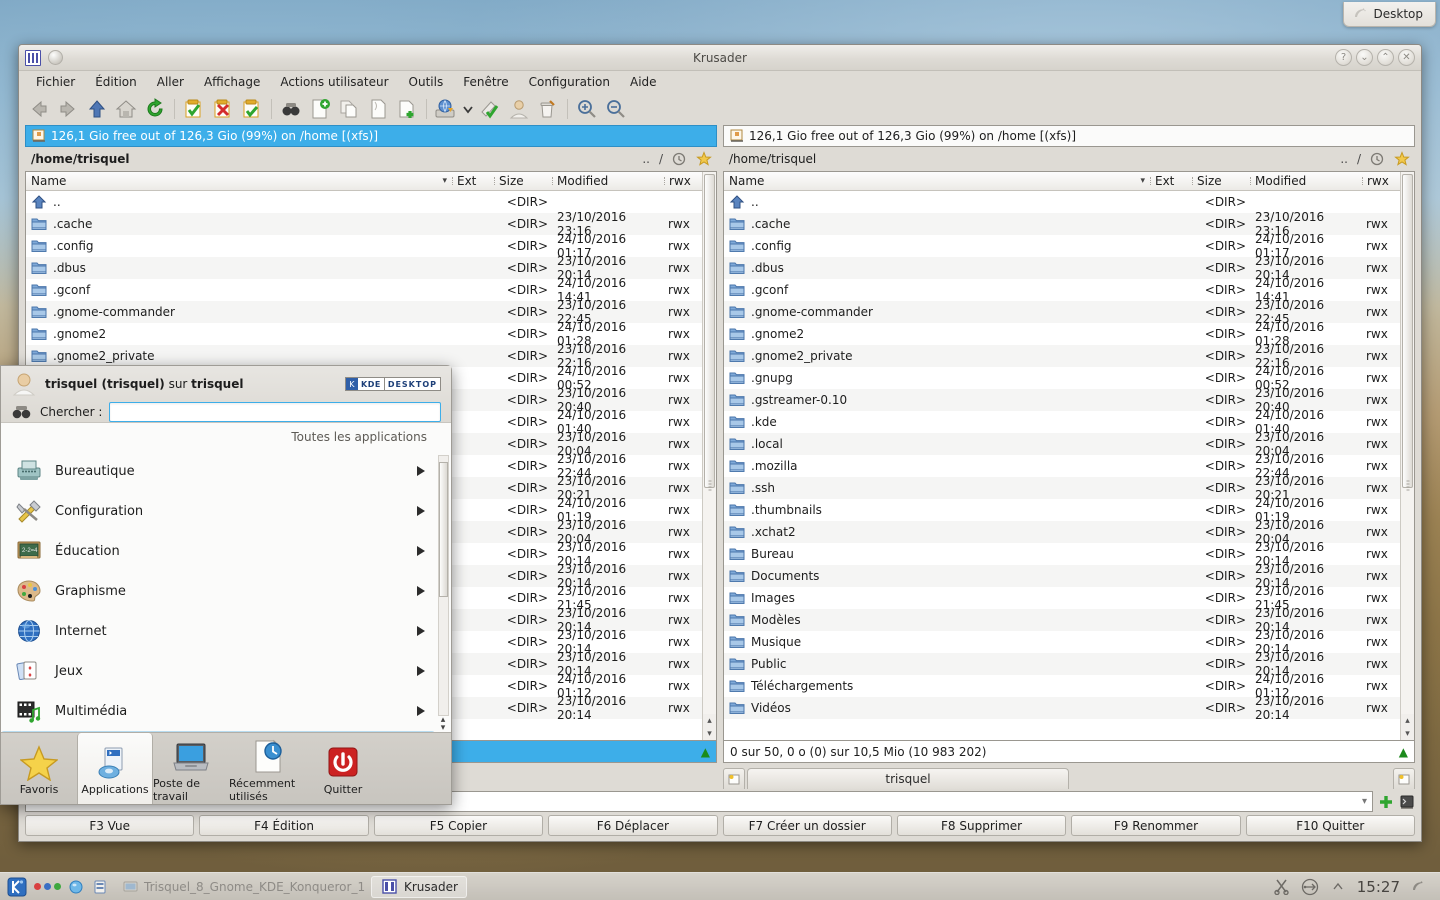  What do you see at coordinates (1343, 57) in the screenshot?
I see `help-button: ?` at bounding box center [1343, 57].